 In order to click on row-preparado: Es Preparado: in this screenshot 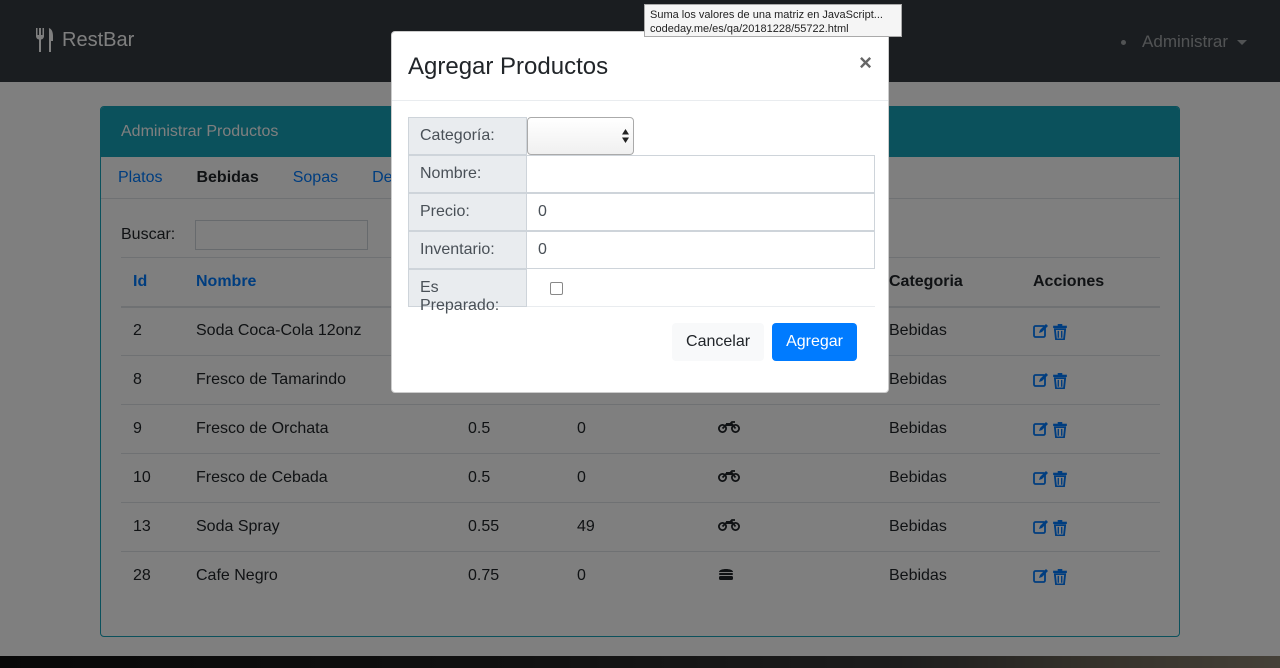, I will do `click(641, 291)`.